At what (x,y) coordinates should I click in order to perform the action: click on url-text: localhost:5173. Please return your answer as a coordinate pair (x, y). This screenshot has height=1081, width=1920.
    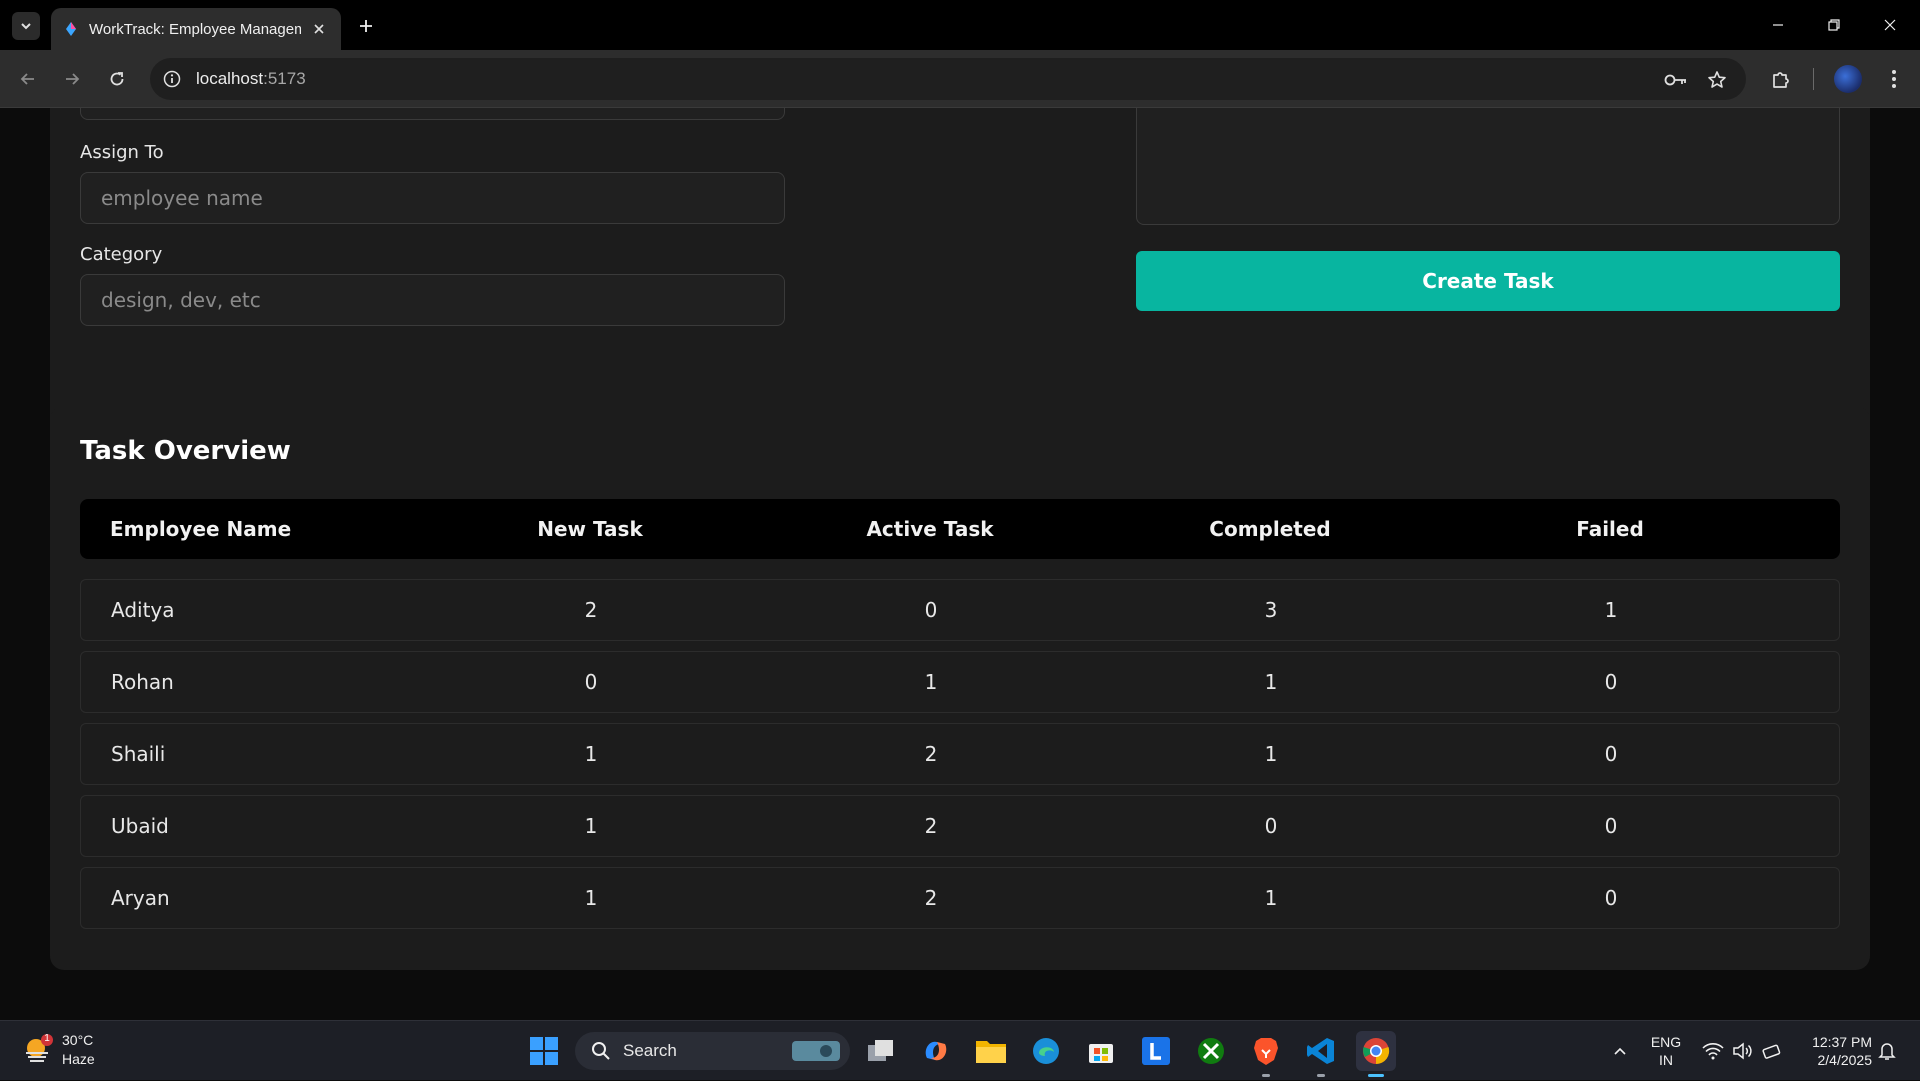
    Looking at the image, I should click on (251, 79).